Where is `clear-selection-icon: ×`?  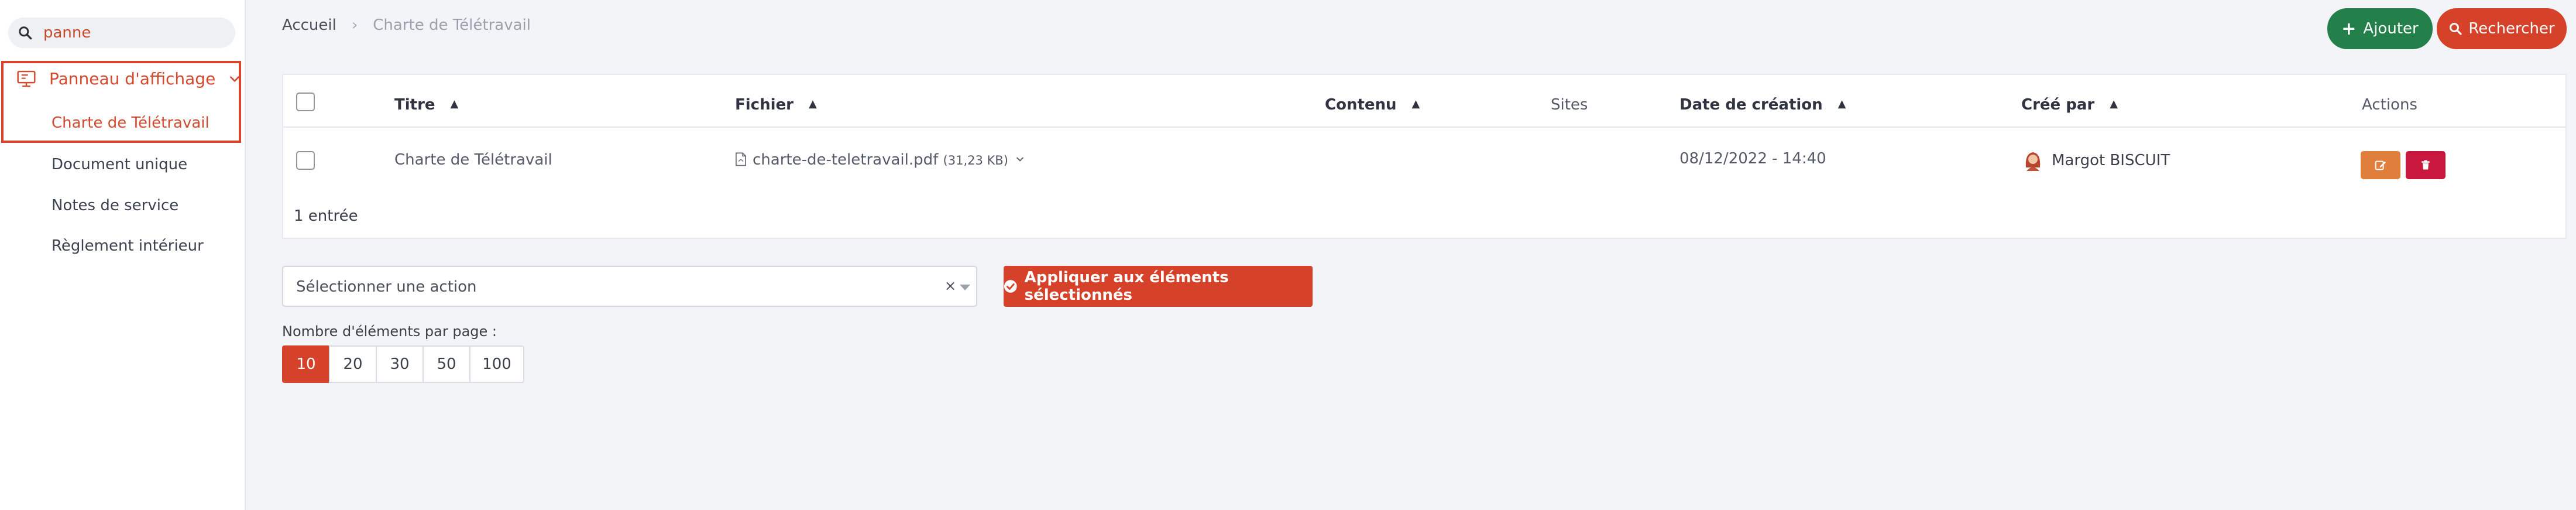 clear-selection-icon: × is located at coordinates (950, 286).